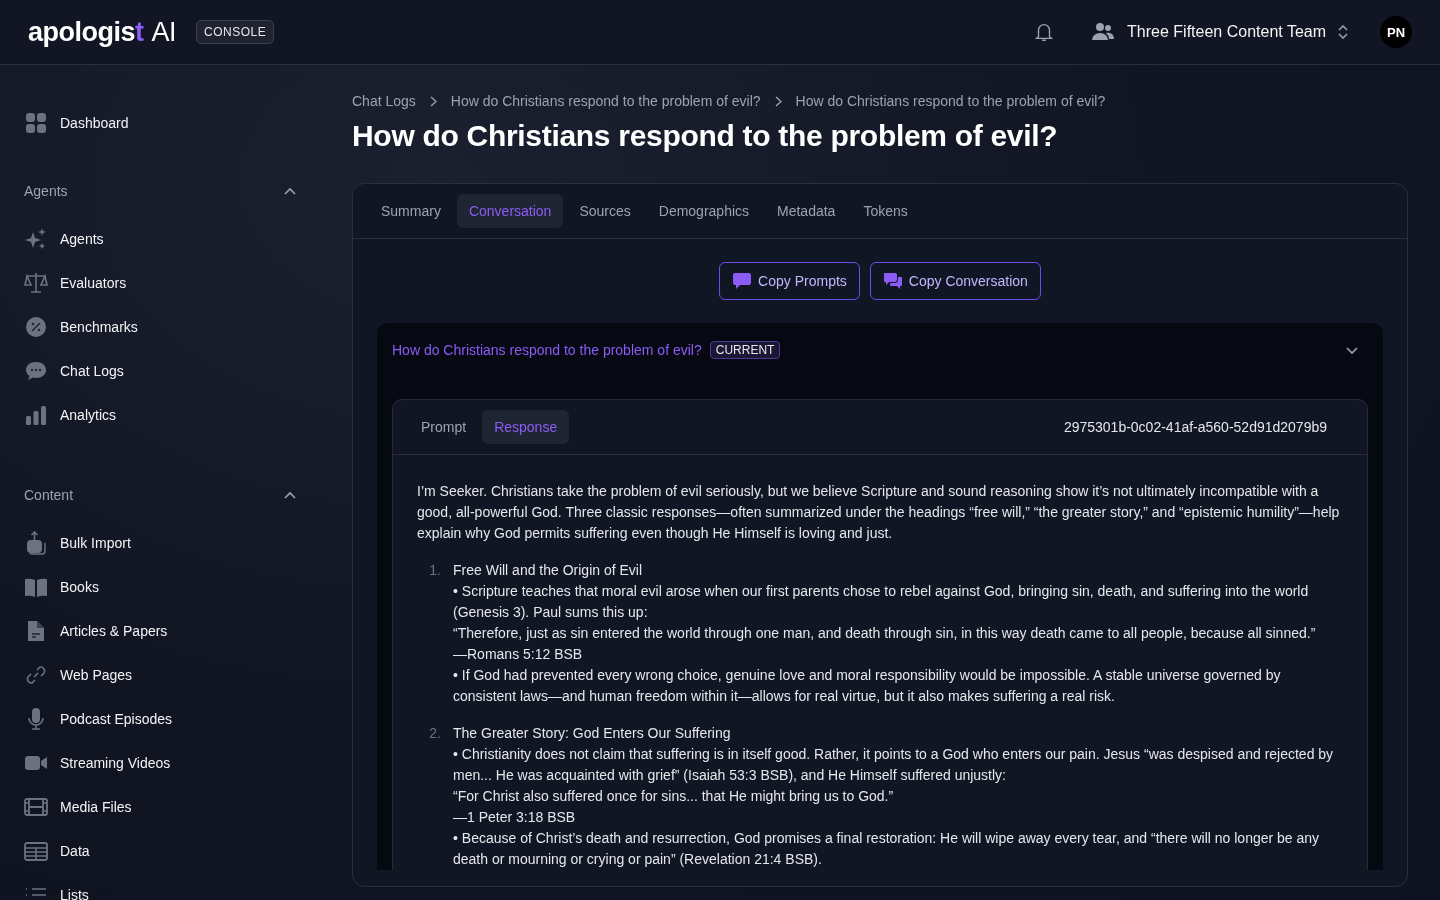 The height and width of the screenshot is (900, 1440). Describe the element at coordinates (885, 633) in the screenshot. I see `text-line: “Therefore, just as sin entered the world through one man, and death through sin, in this way death came to all people, because all sinned.”` at that location.